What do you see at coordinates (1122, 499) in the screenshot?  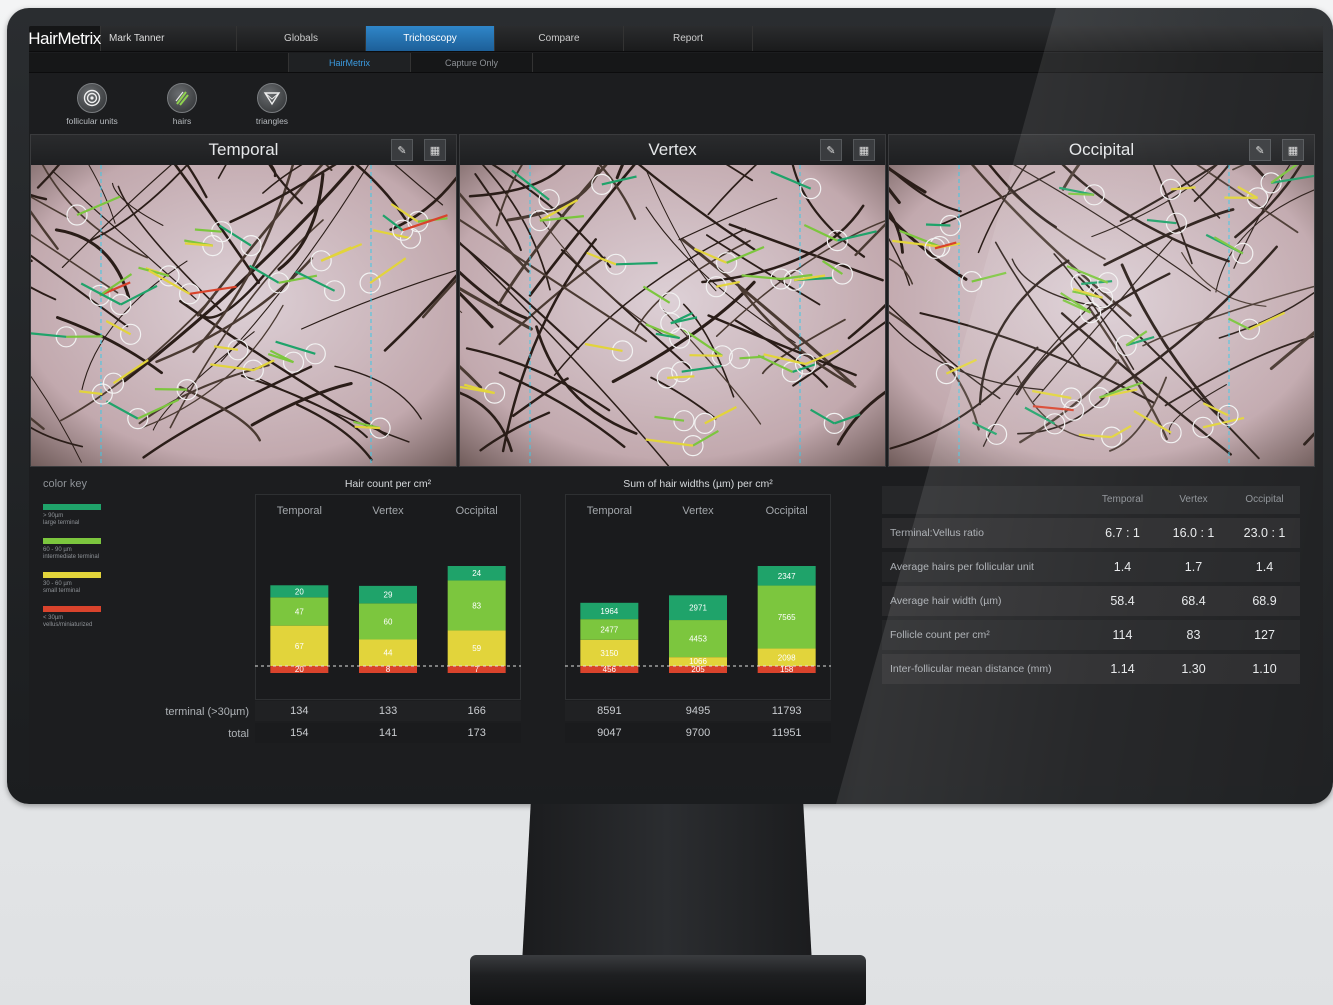 I see `column-header: Temporal` at bounding box center [1122, 499].